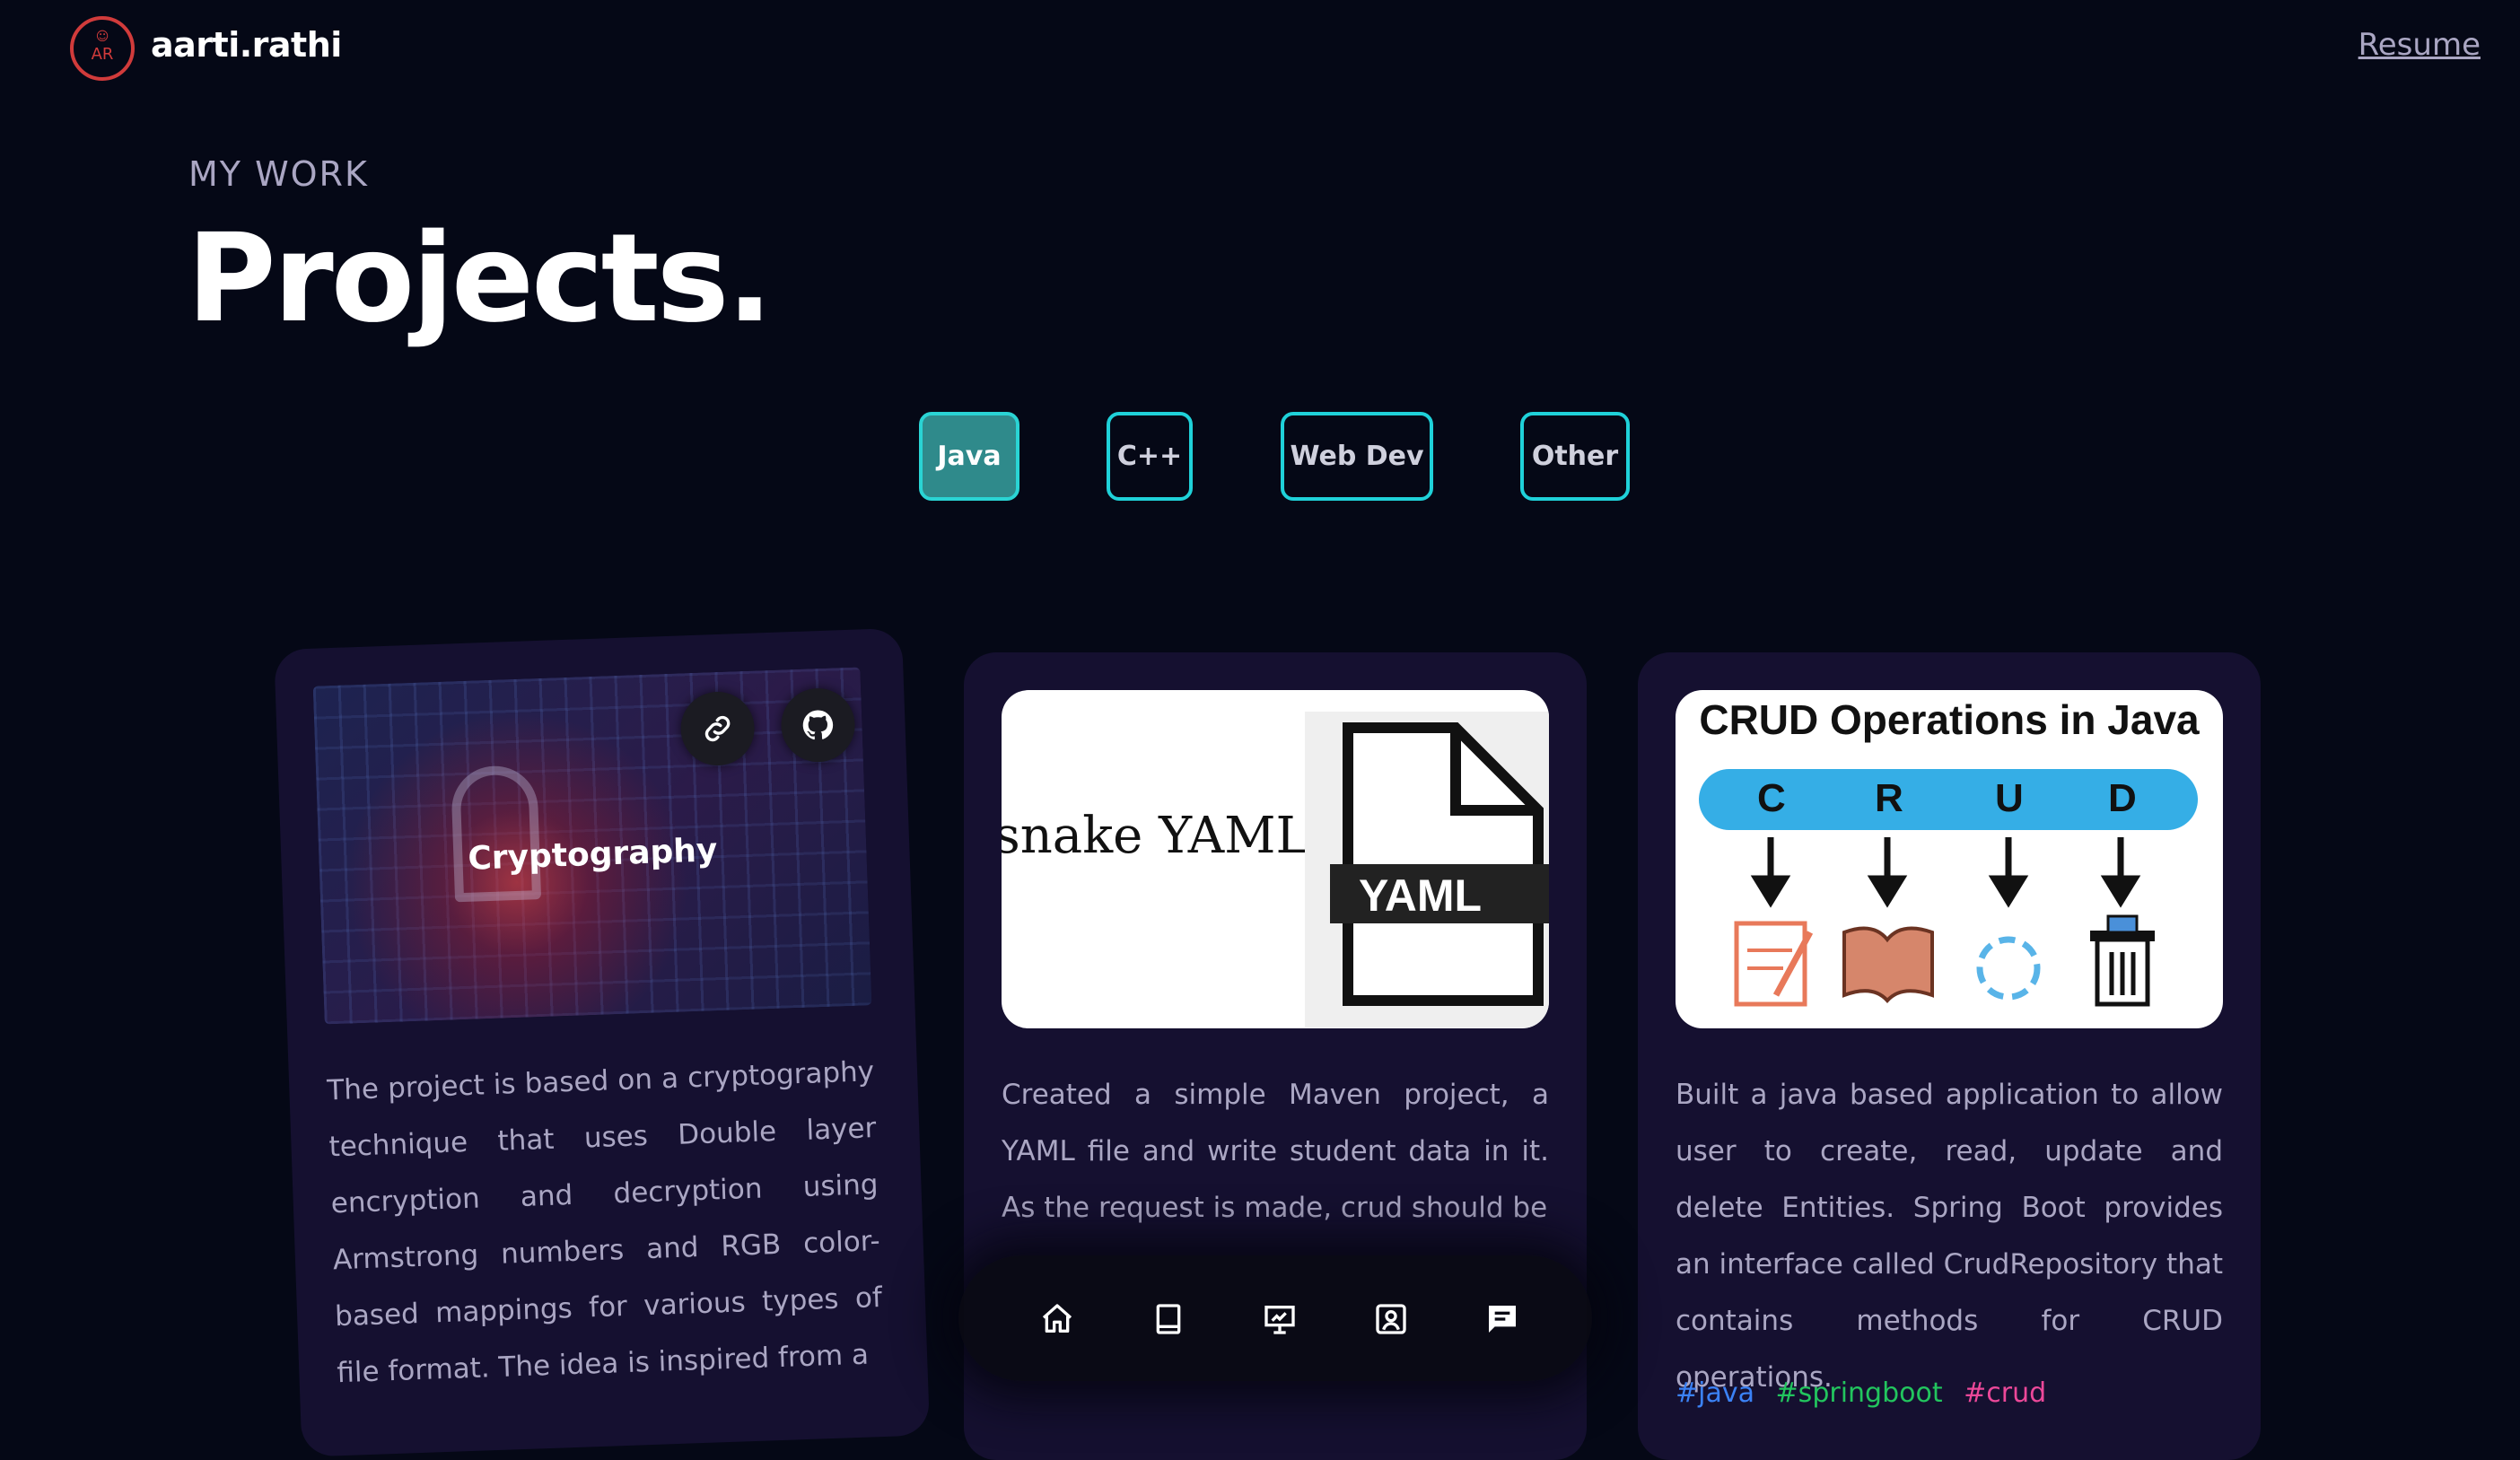  What do you see at coordinates (1944, 922) in the screenshot?
I see `crud-arrows-icons` at bounding box center [1944, 922].